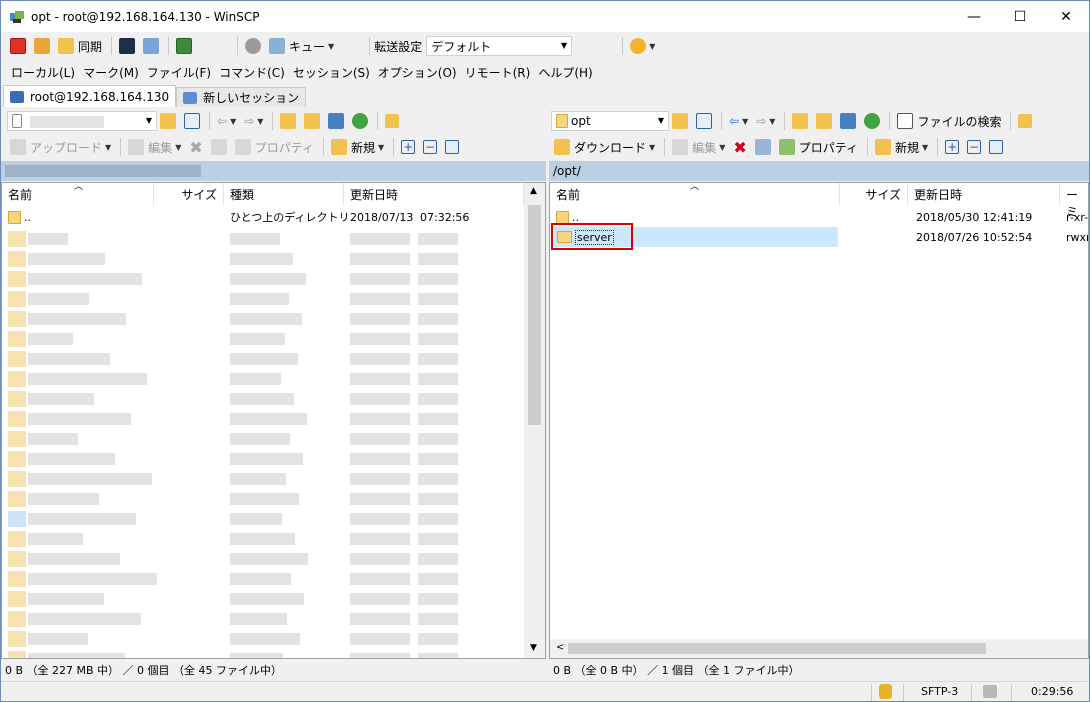 The width and height of the screenshot is (1090, 702). What do you see at coordinates (192, 121) in the screenshot?
I see `left-filter-button` at bounding box center [192, 121].